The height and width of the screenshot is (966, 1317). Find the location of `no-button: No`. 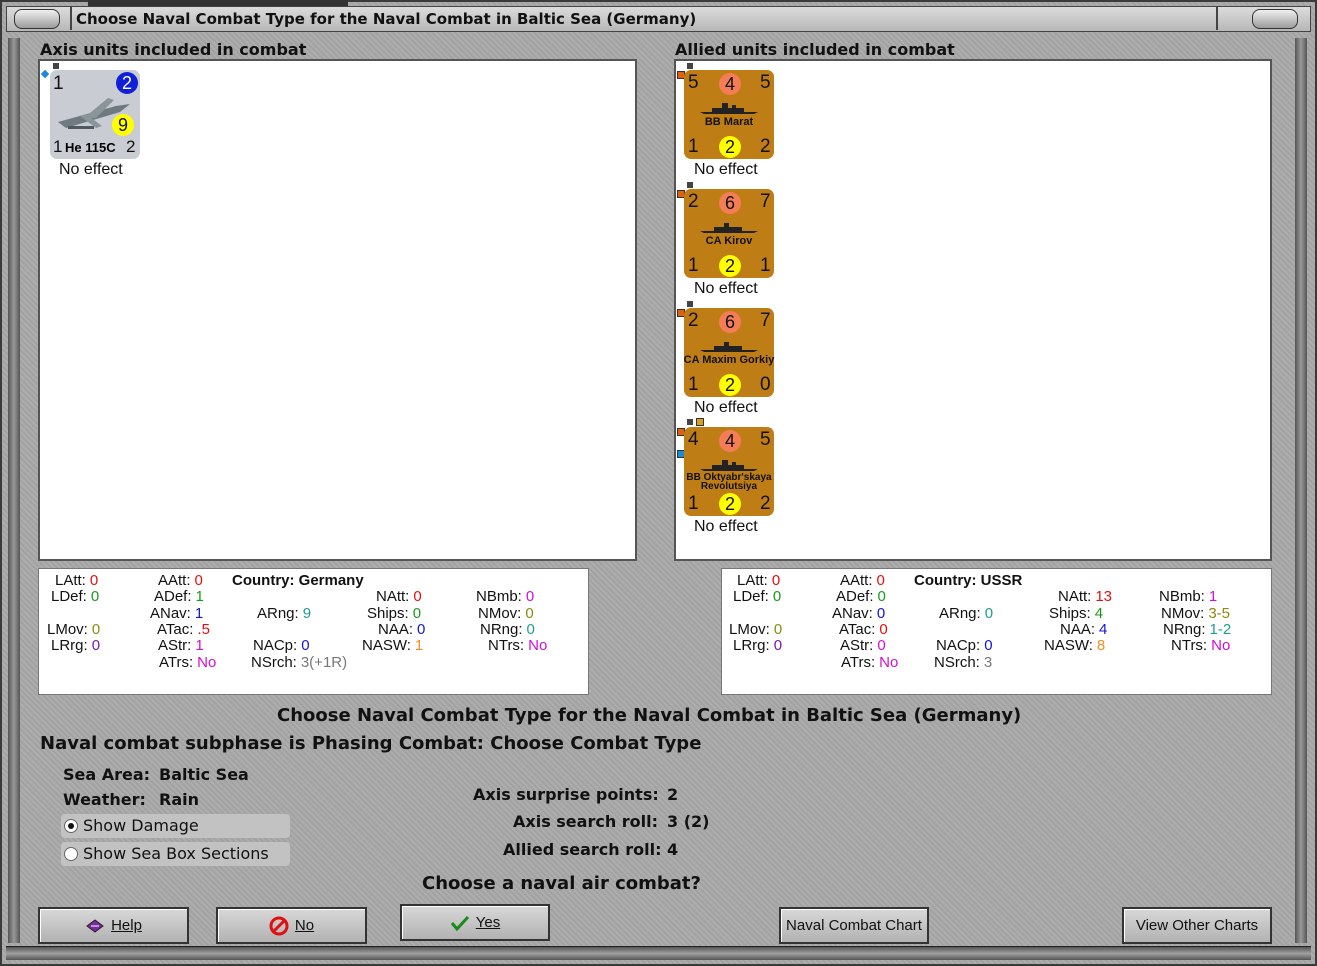

no-button: No is located at coordinates (291, 925).